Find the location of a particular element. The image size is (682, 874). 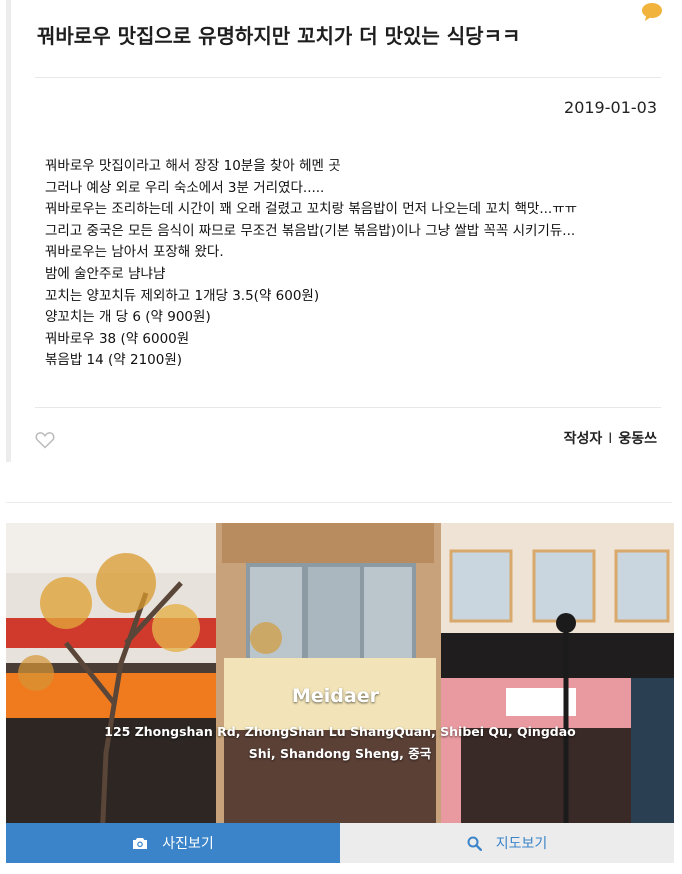

place-actions: 사진보기 지도보기 is located at coordinates (340, 843).